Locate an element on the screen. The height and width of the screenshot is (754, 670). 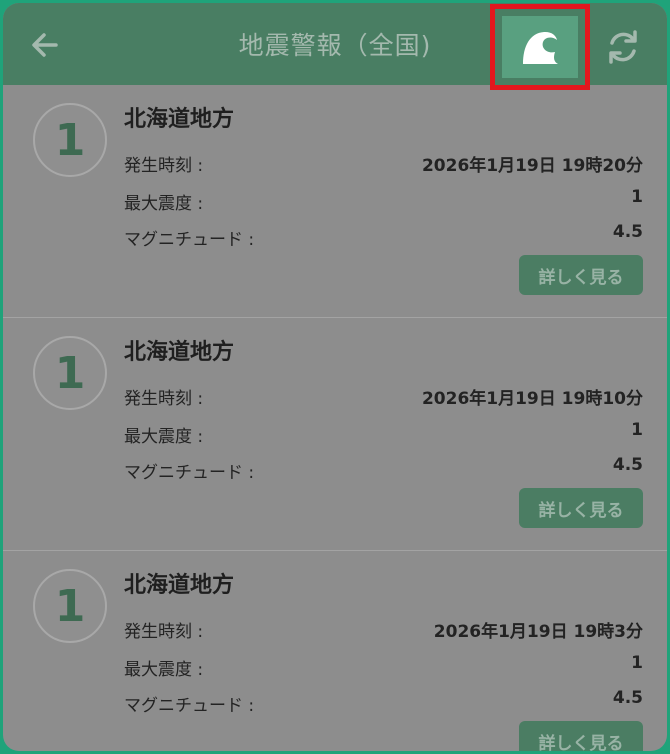
time-value: 2026年1月19日 19時3分 is located at coordinates (538, 632).